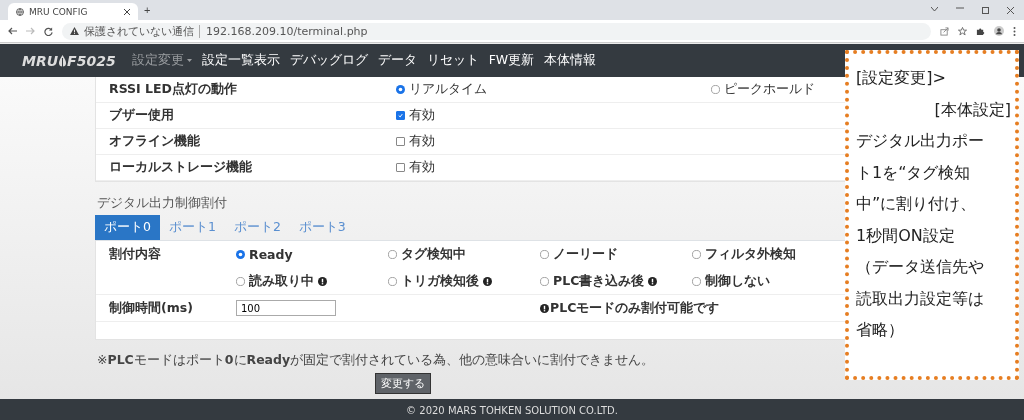 This screenshot has height=420, width=1024. I want to click on brand-logo: MRU F5025, so click(69, 60).